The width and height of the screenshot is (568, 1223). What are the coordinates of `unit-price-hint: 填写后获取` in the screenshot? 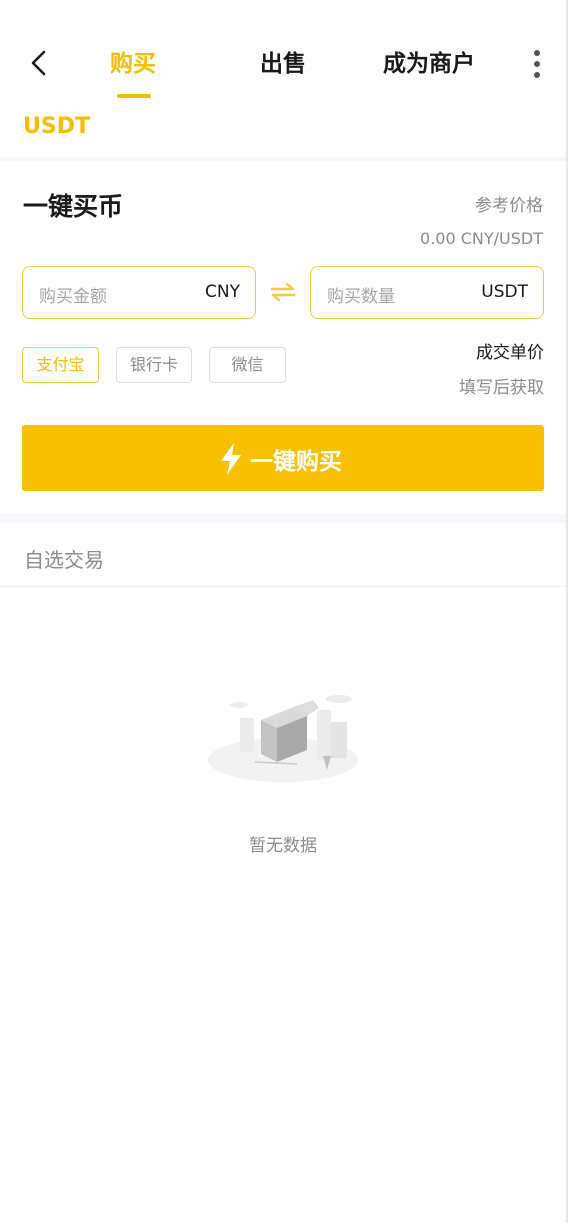 It's located at (501, 388).